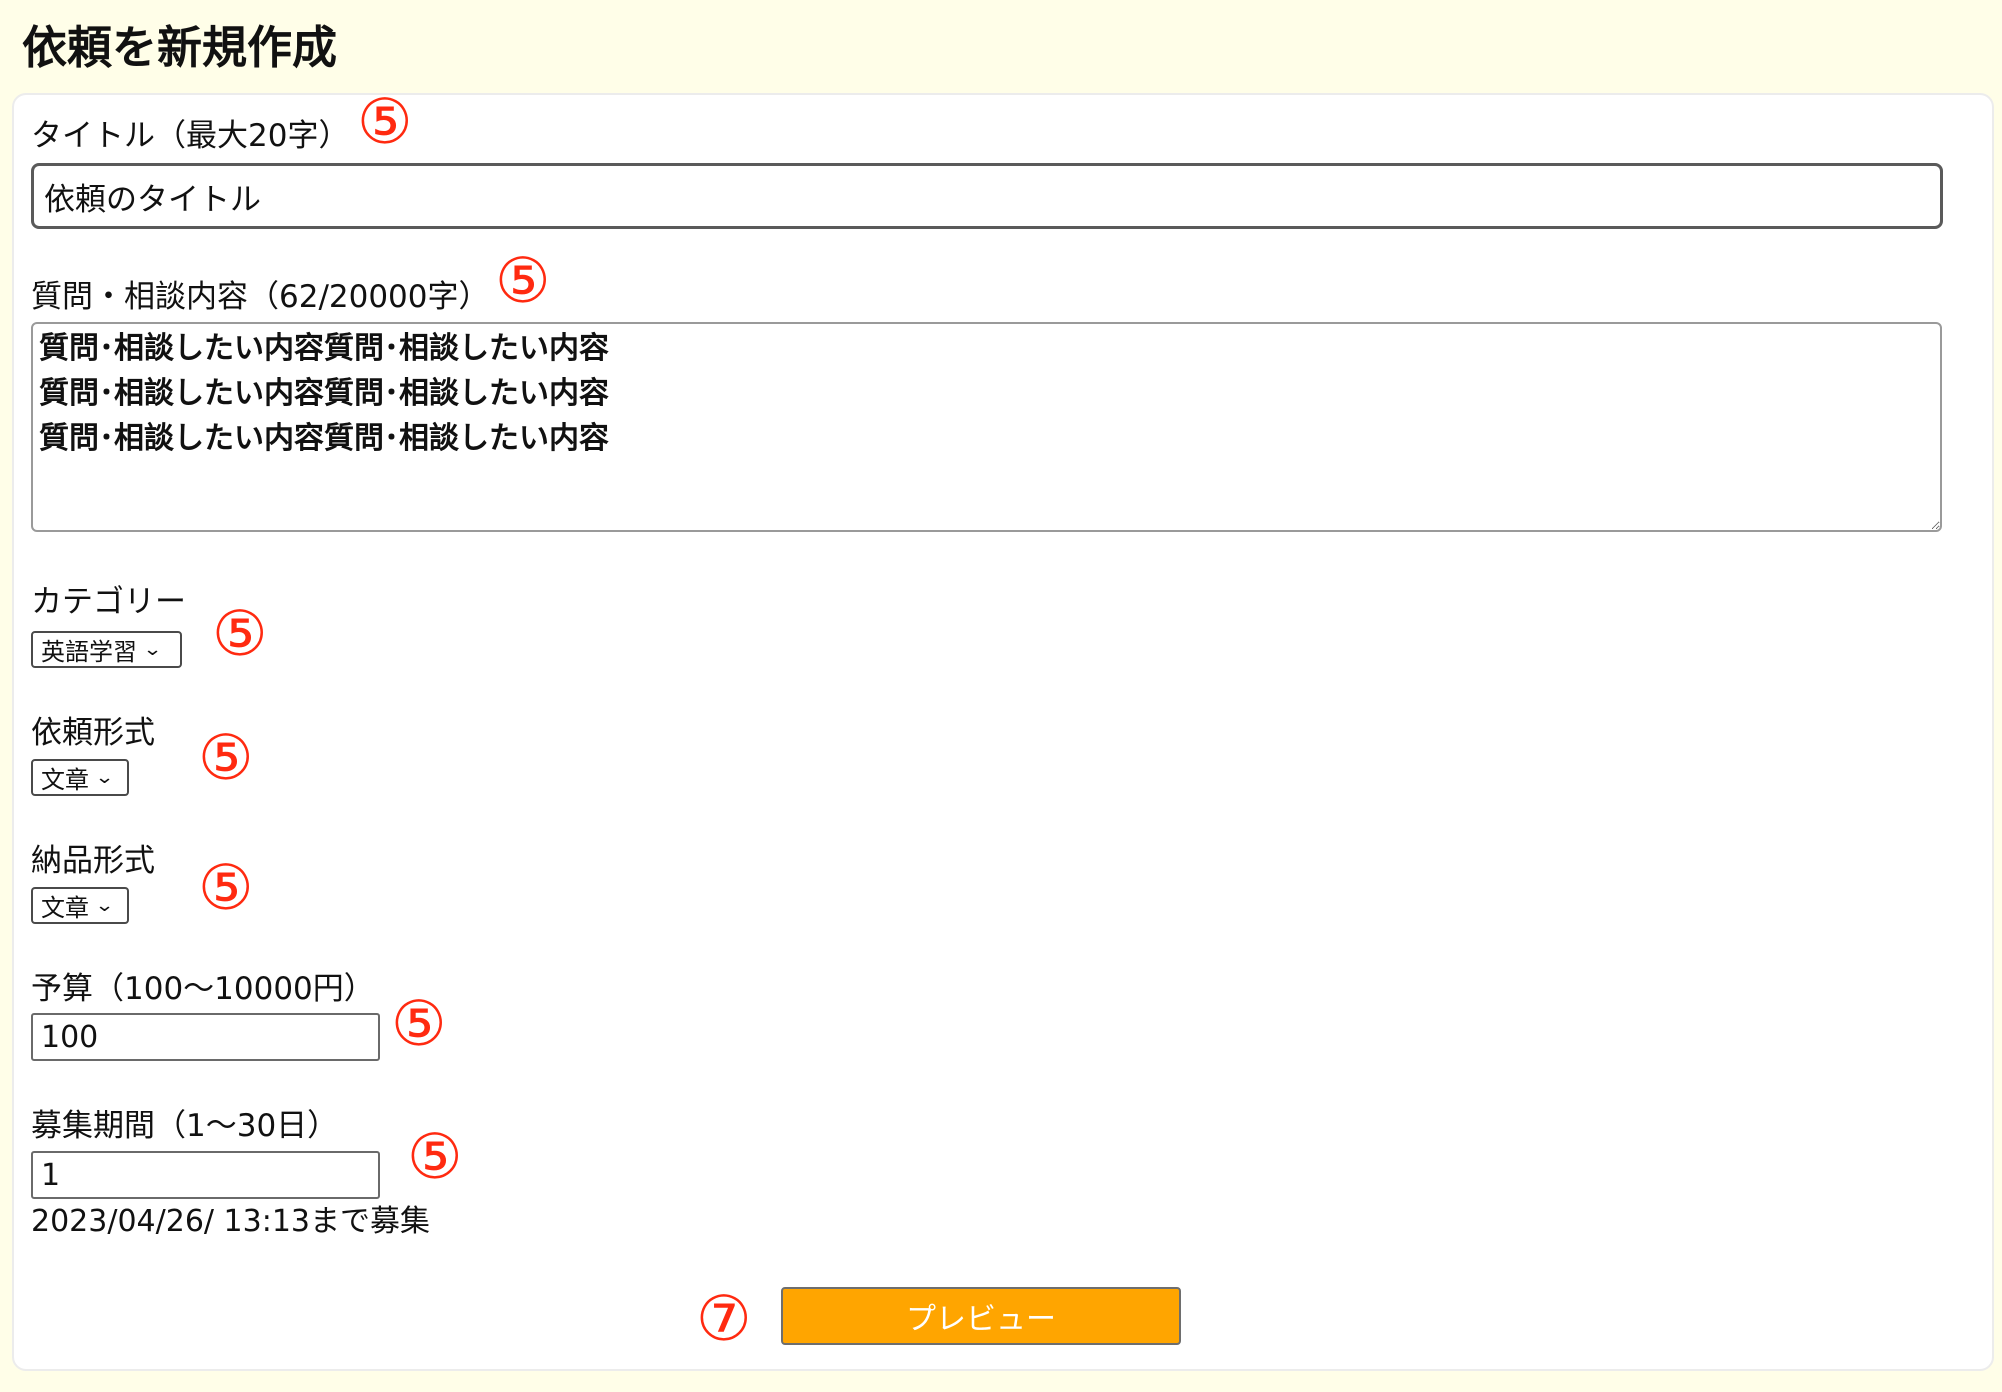 This screenshot has height=1392, width=2002. What do you see at coordinates (185, 1126) in the screenshot?
I see `period-label: 募集期間（1〜30日）` at bounding box center [185, 1126].